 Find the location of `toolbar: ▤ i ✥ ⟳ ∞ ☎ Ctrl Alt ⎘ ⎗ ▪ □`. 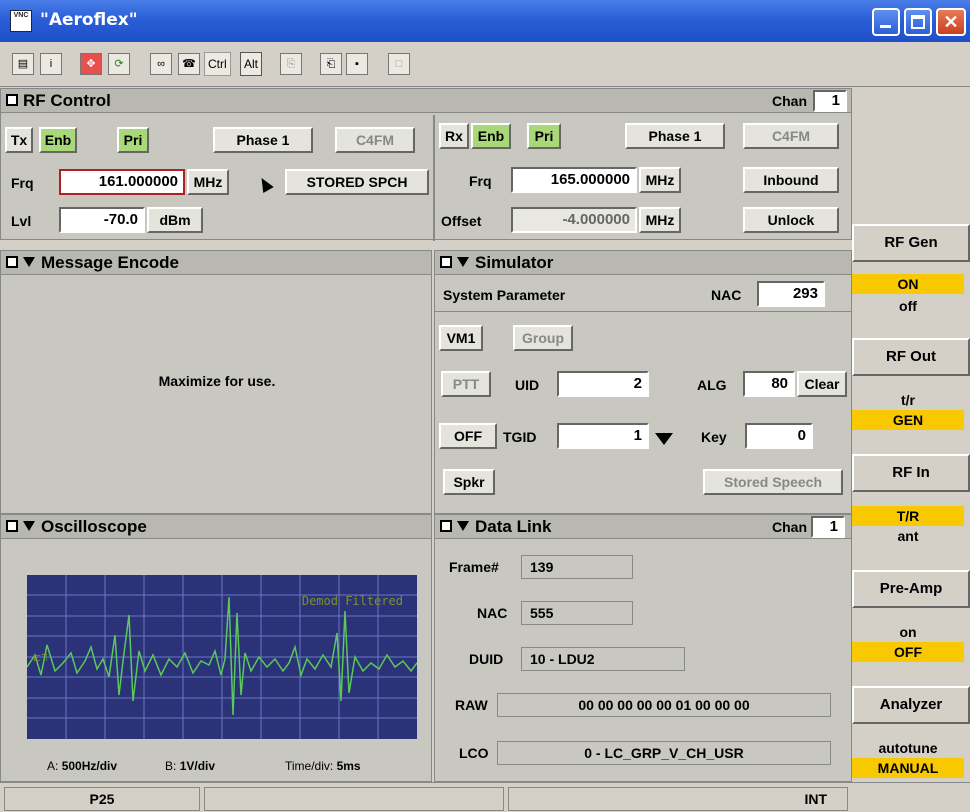

toolbar: ▤ i ✥ ⟳ ∞ ☎ Ctrl Alt ⎘ ⎗ ▪ □ is located at coordinates (485, 64).